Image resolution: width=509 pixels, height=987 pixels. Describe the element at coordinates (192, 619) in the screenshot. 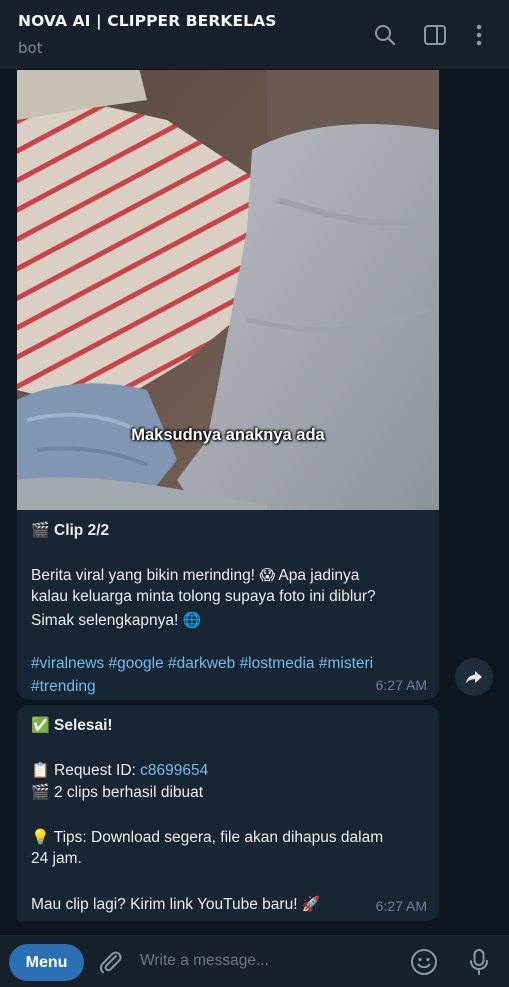

I see `globe-icon: 🌐` at that location.